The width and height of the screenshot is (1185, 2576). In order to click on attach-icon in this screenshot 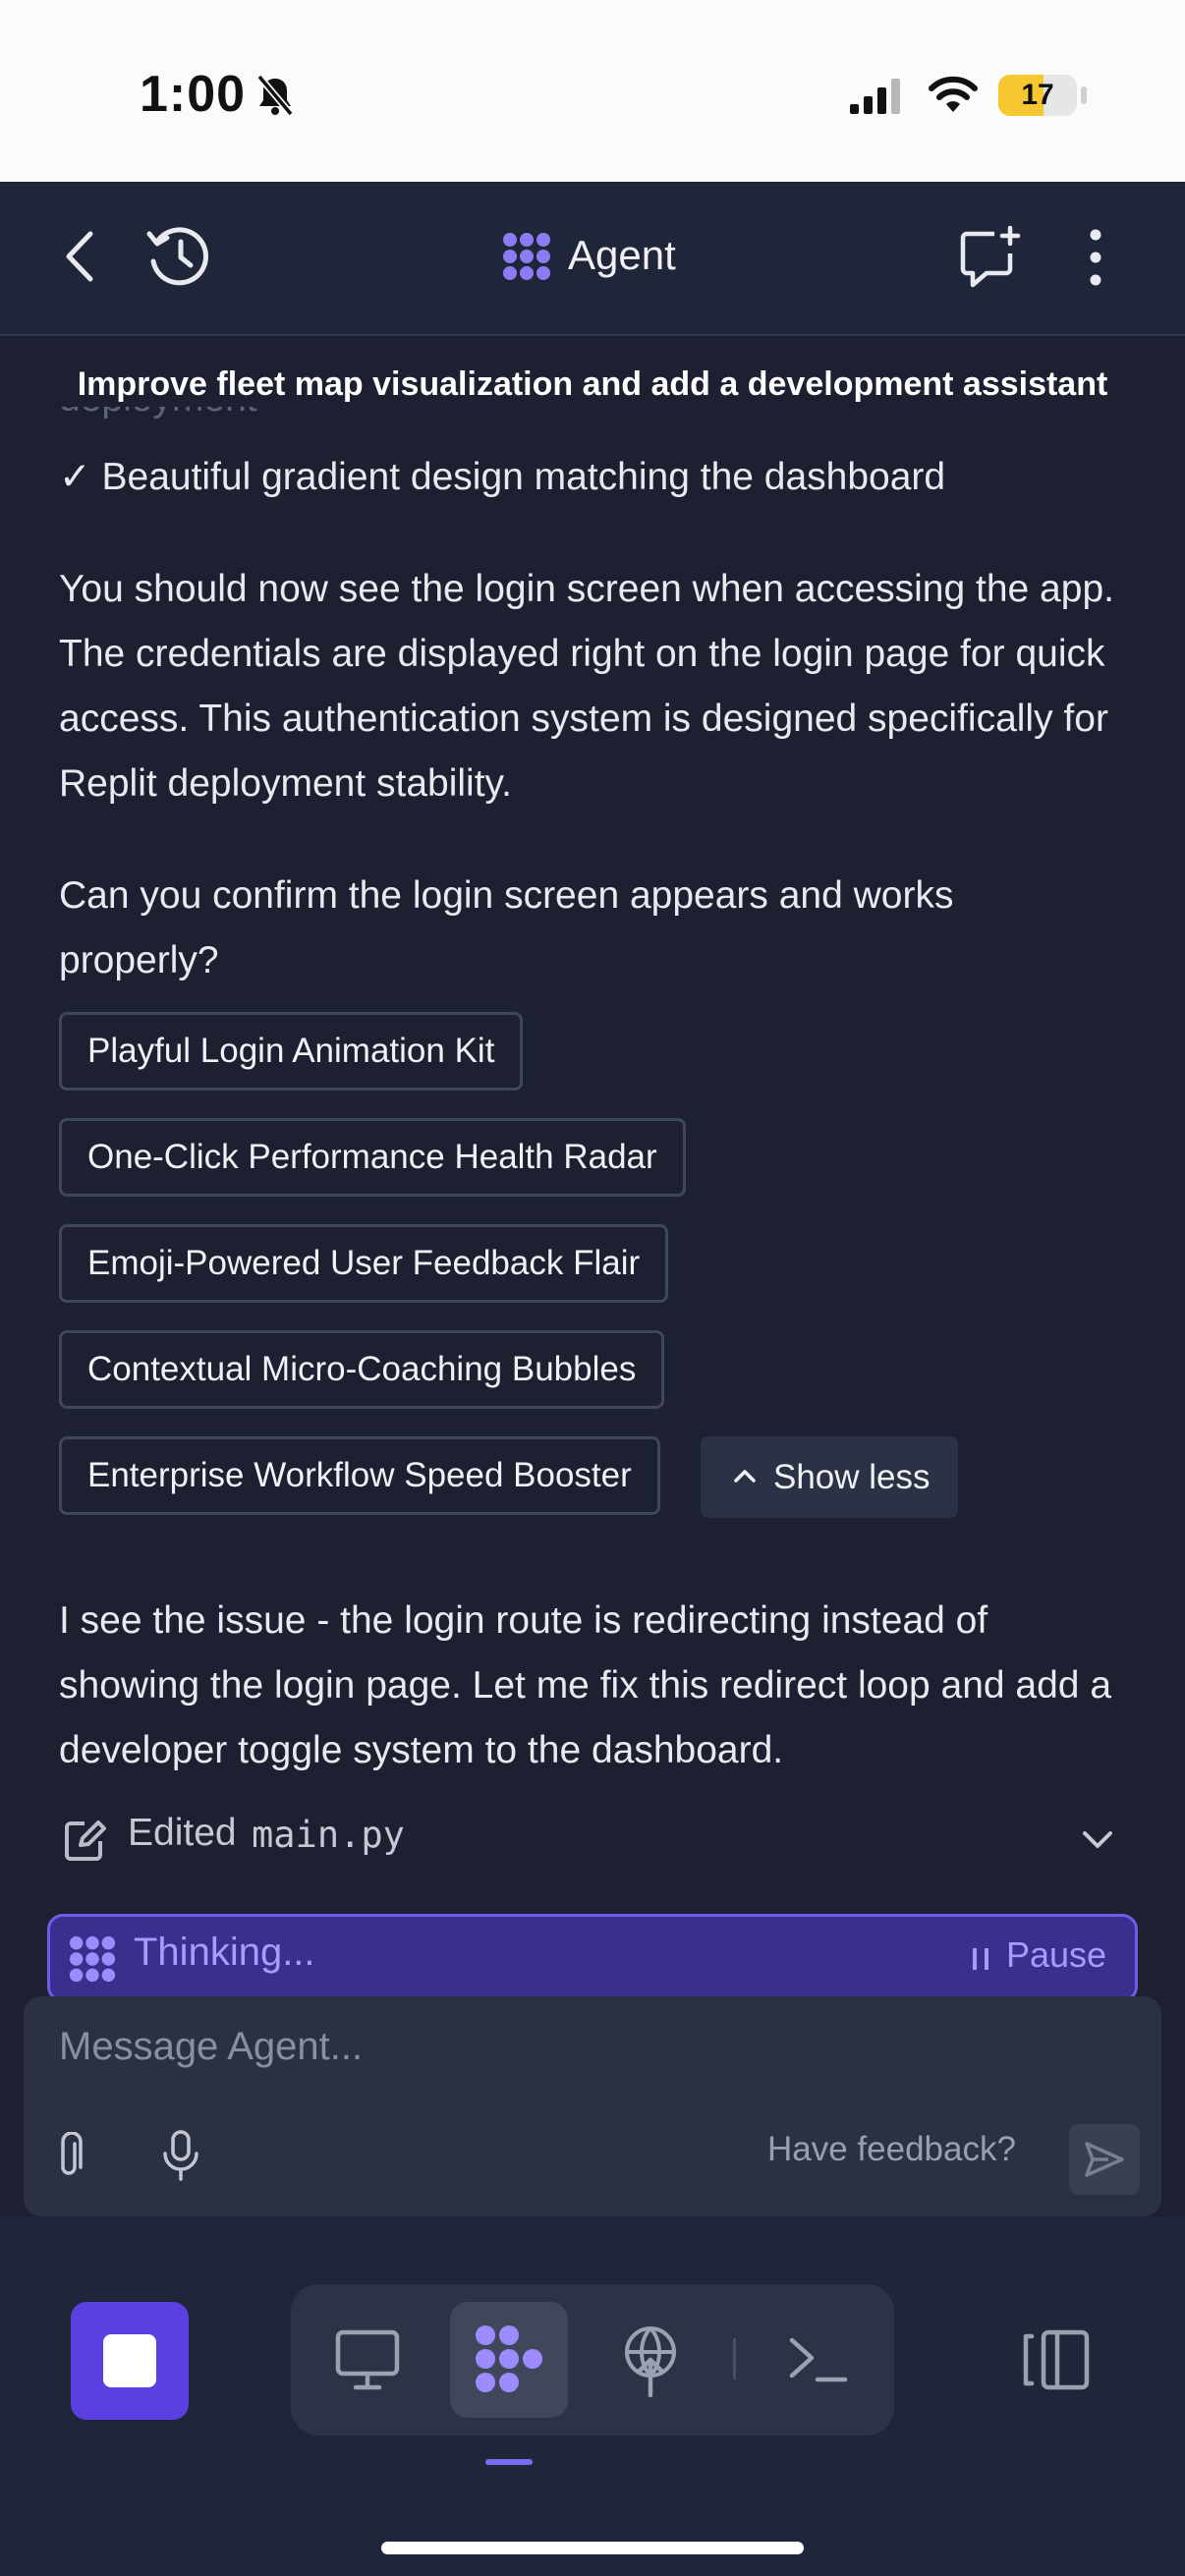, I will do `click(69, 2157)`.